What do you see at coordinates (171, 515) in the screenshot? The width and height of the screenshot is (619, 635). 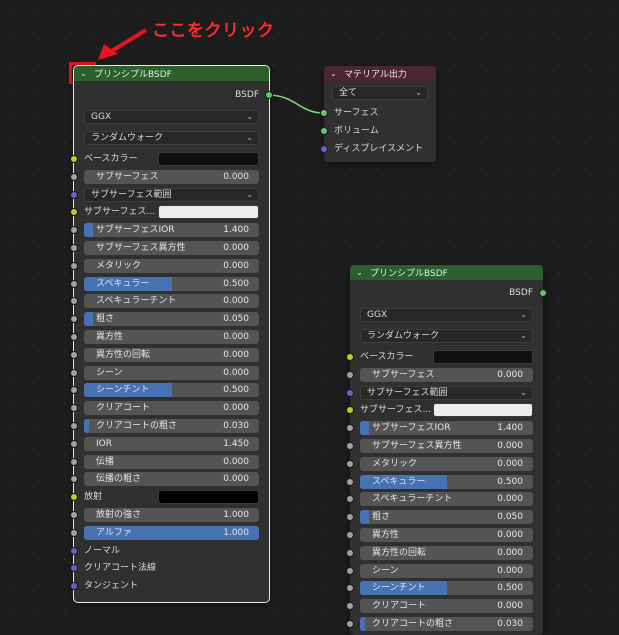 I see `value-slider: 放射の強さ 1.000` at bounding box center [171, 515].